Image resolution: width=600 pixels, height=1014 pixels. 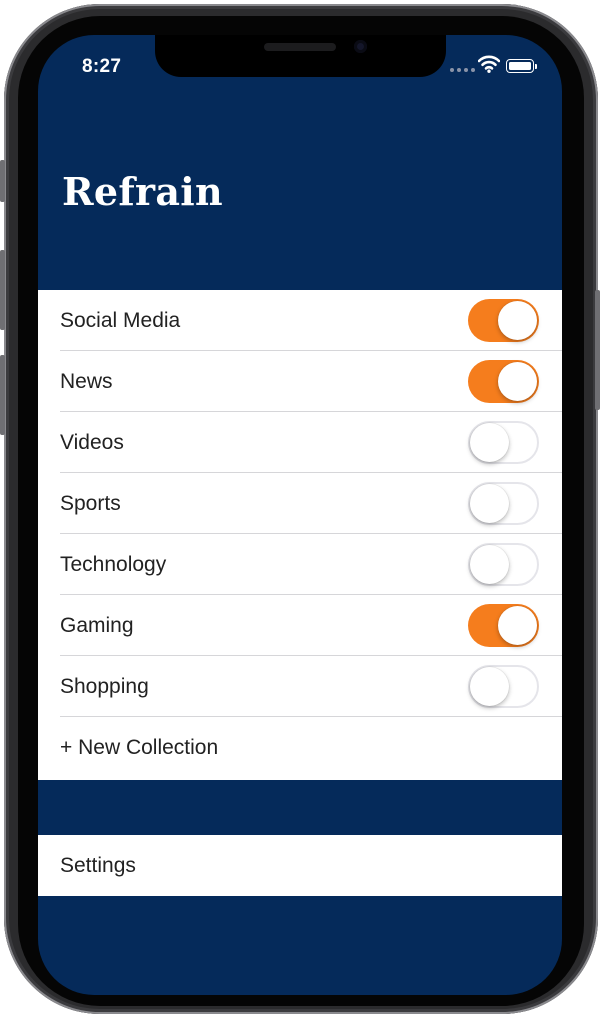 I want to click on news-toggle, so click(x=503, y=381).